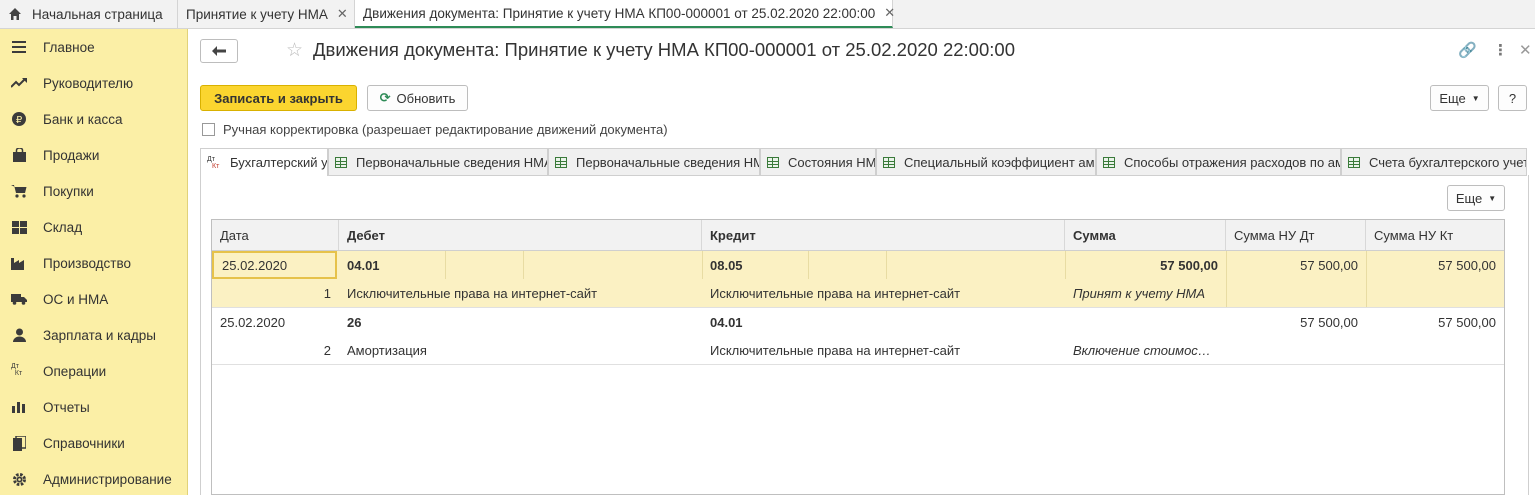 The image size is (1535, 497). I want to click on cell-debit-account: 04.01, so click(389, 265).